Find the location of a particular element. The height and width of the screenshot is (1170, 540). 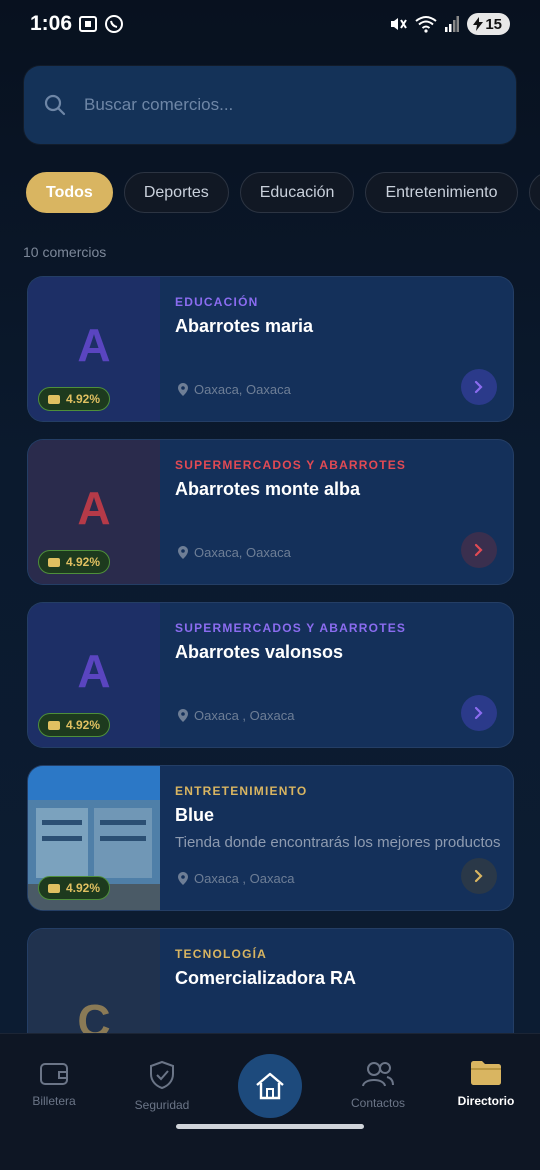

gesture-home-indicator is located at coordinates (270, 1126).